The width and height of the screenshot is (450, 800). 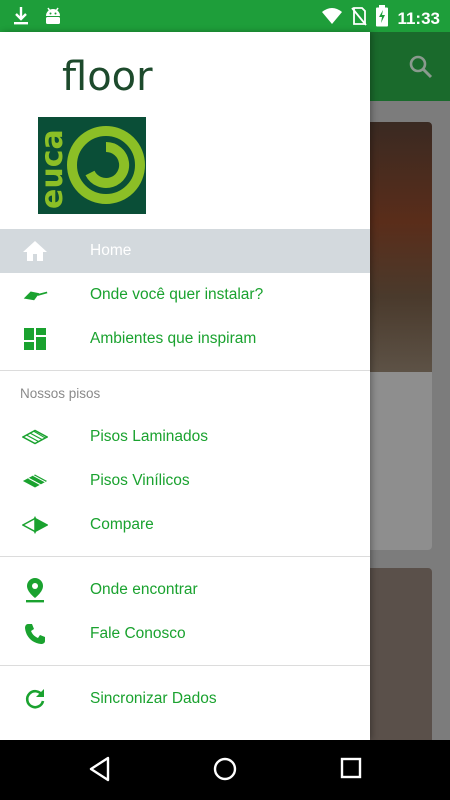 What do you see at coordinates (111, 250) in the screenshot?
I see `menu-item-label: Home` at bounding box center [111, 250].